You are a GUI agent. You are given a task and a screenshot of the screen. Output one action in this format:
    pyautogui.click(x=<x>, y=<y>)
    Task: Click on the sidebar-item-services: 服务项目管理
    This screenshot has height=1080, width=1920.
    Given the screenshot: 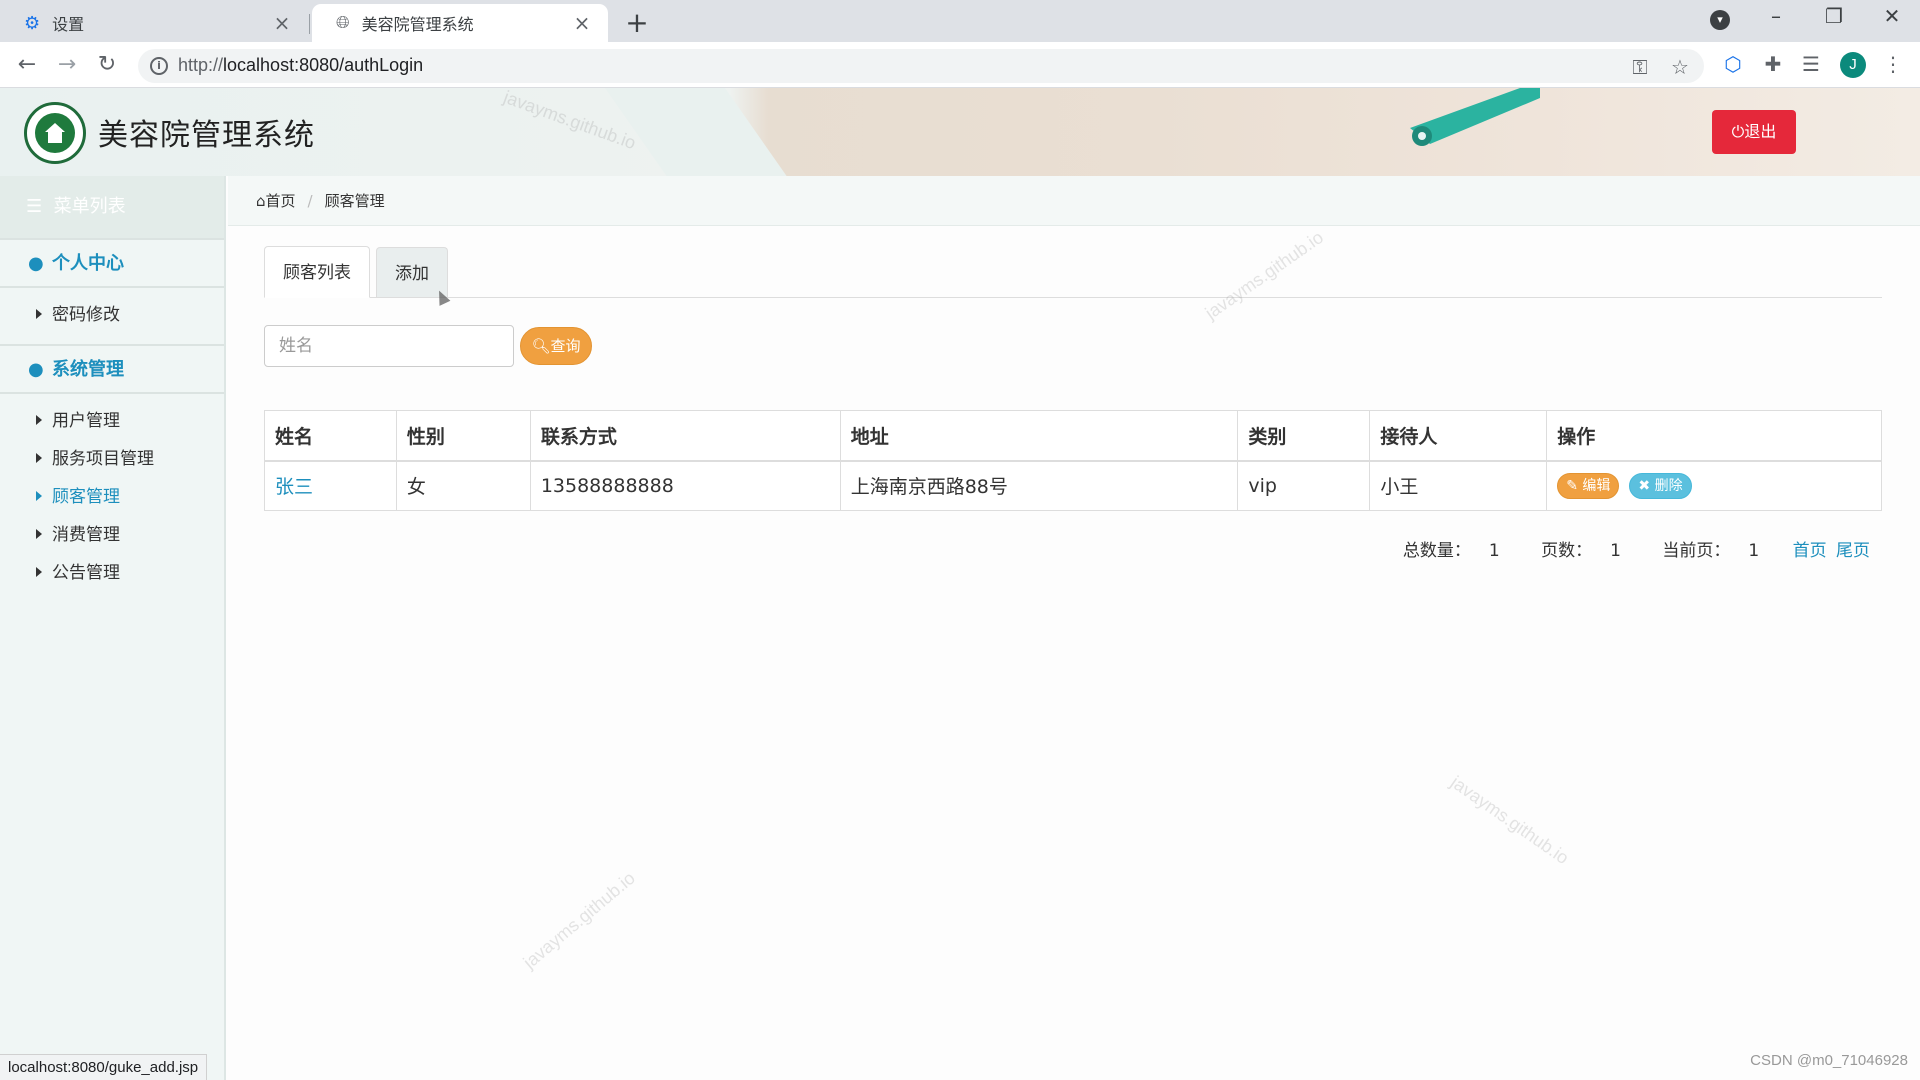 What is the action you would take?
    pyautogui.click(x=112, y=459)
    